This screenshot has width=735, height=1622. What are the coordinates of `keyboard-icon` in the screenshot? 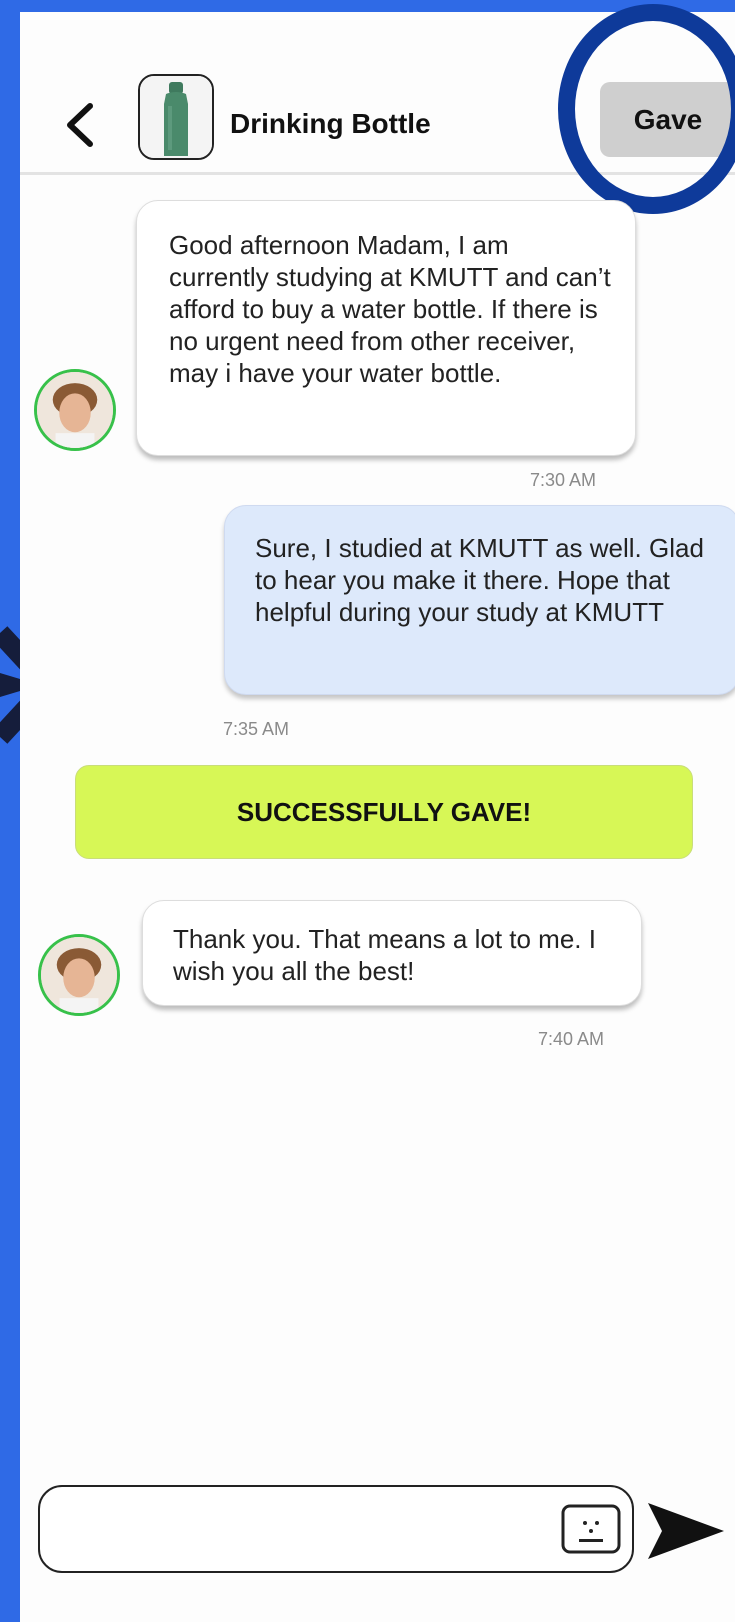 It's located at (591, 1529).